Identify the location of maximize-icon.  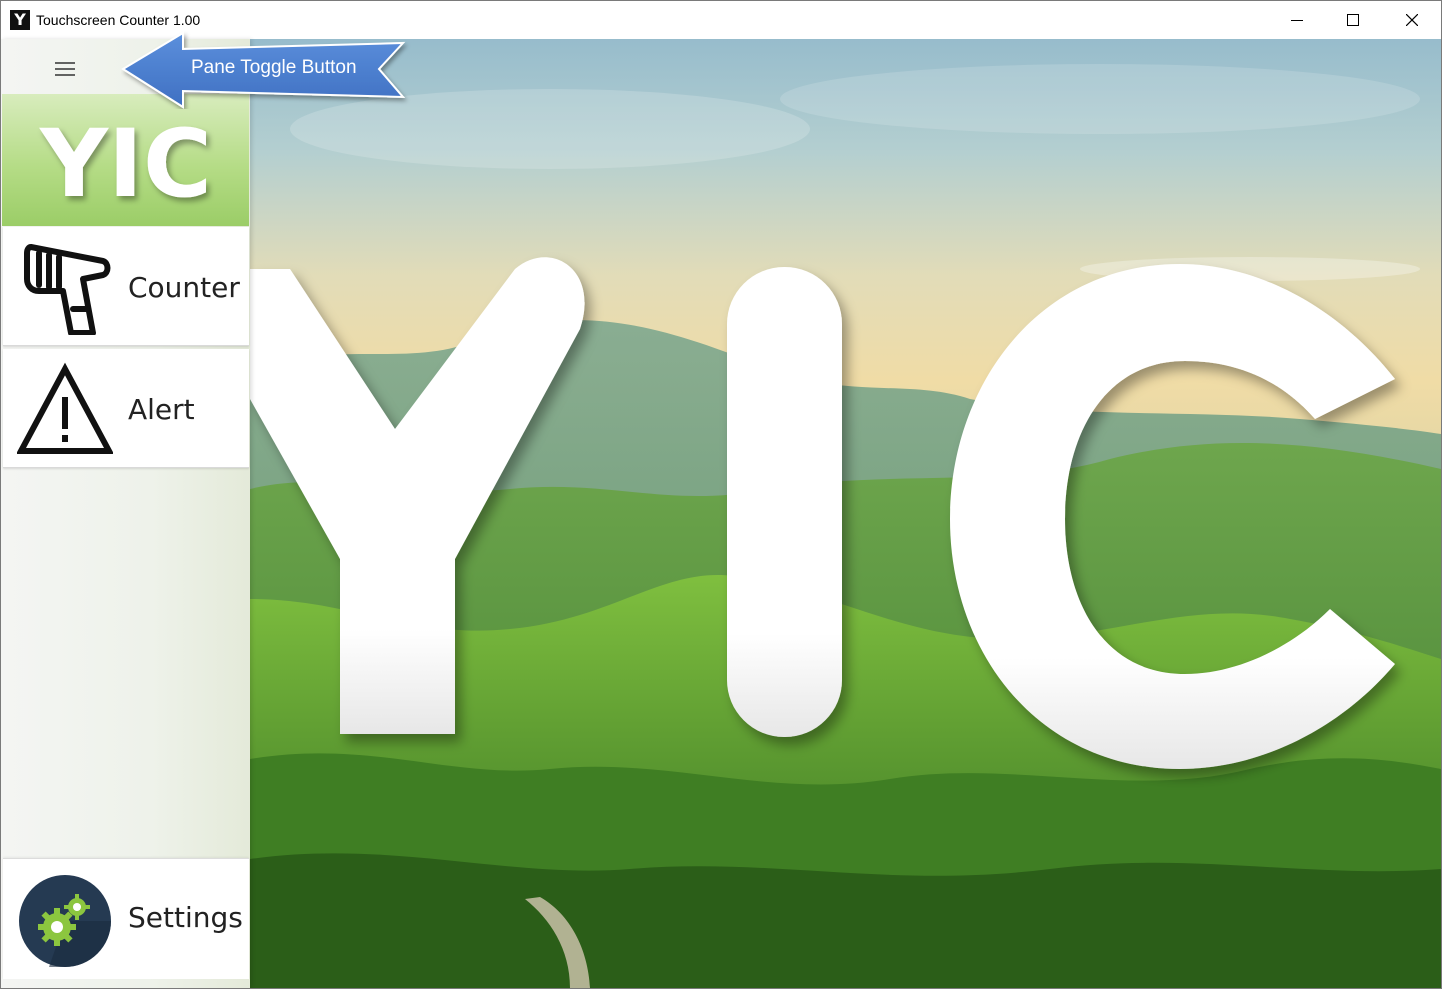
(1353, 20).